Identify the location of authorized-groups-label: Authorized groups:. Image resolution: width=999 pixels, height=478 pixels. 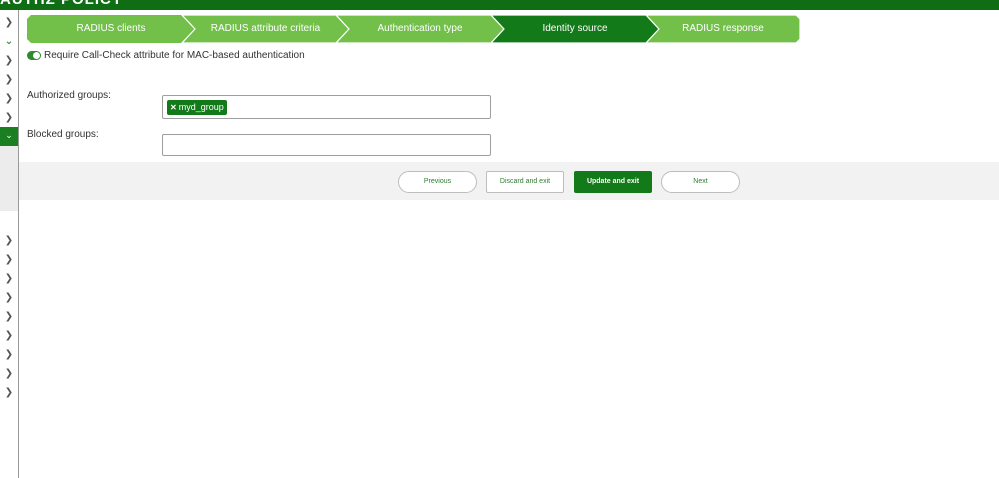
(69, 95).